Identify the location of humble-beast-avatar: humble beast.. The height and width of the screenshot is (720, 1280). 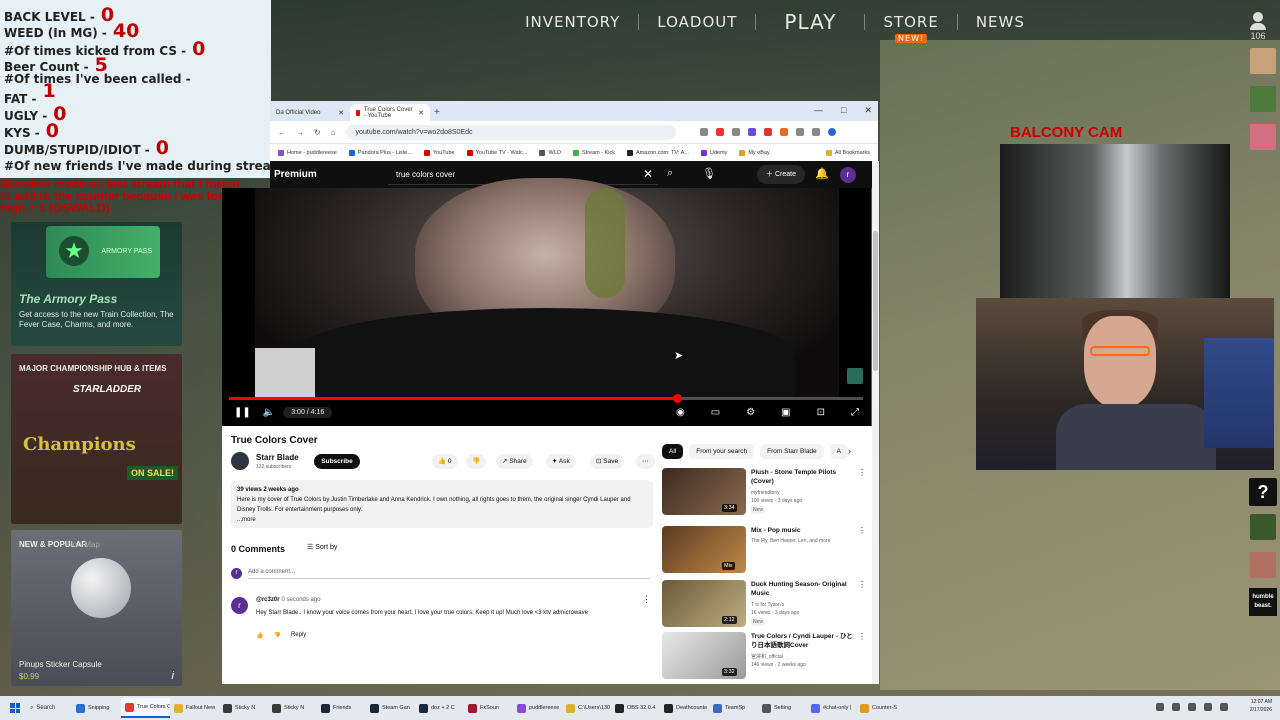
(1263, 602).